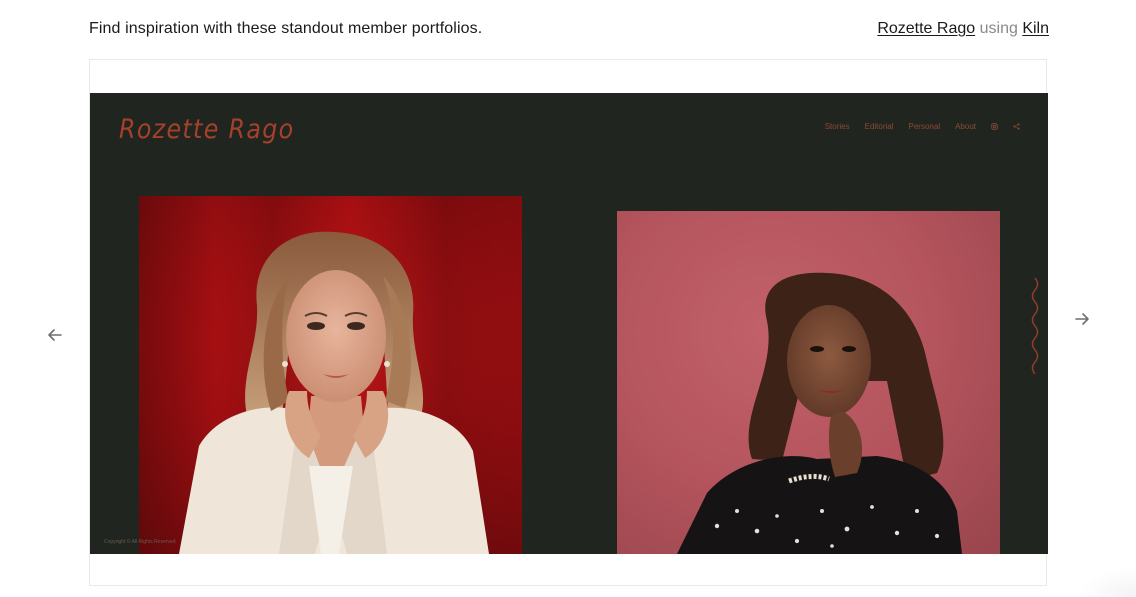 The height and width of the screenshot is (597, 1136). I want to click on arrow-right-icon, so click(1082, 319).